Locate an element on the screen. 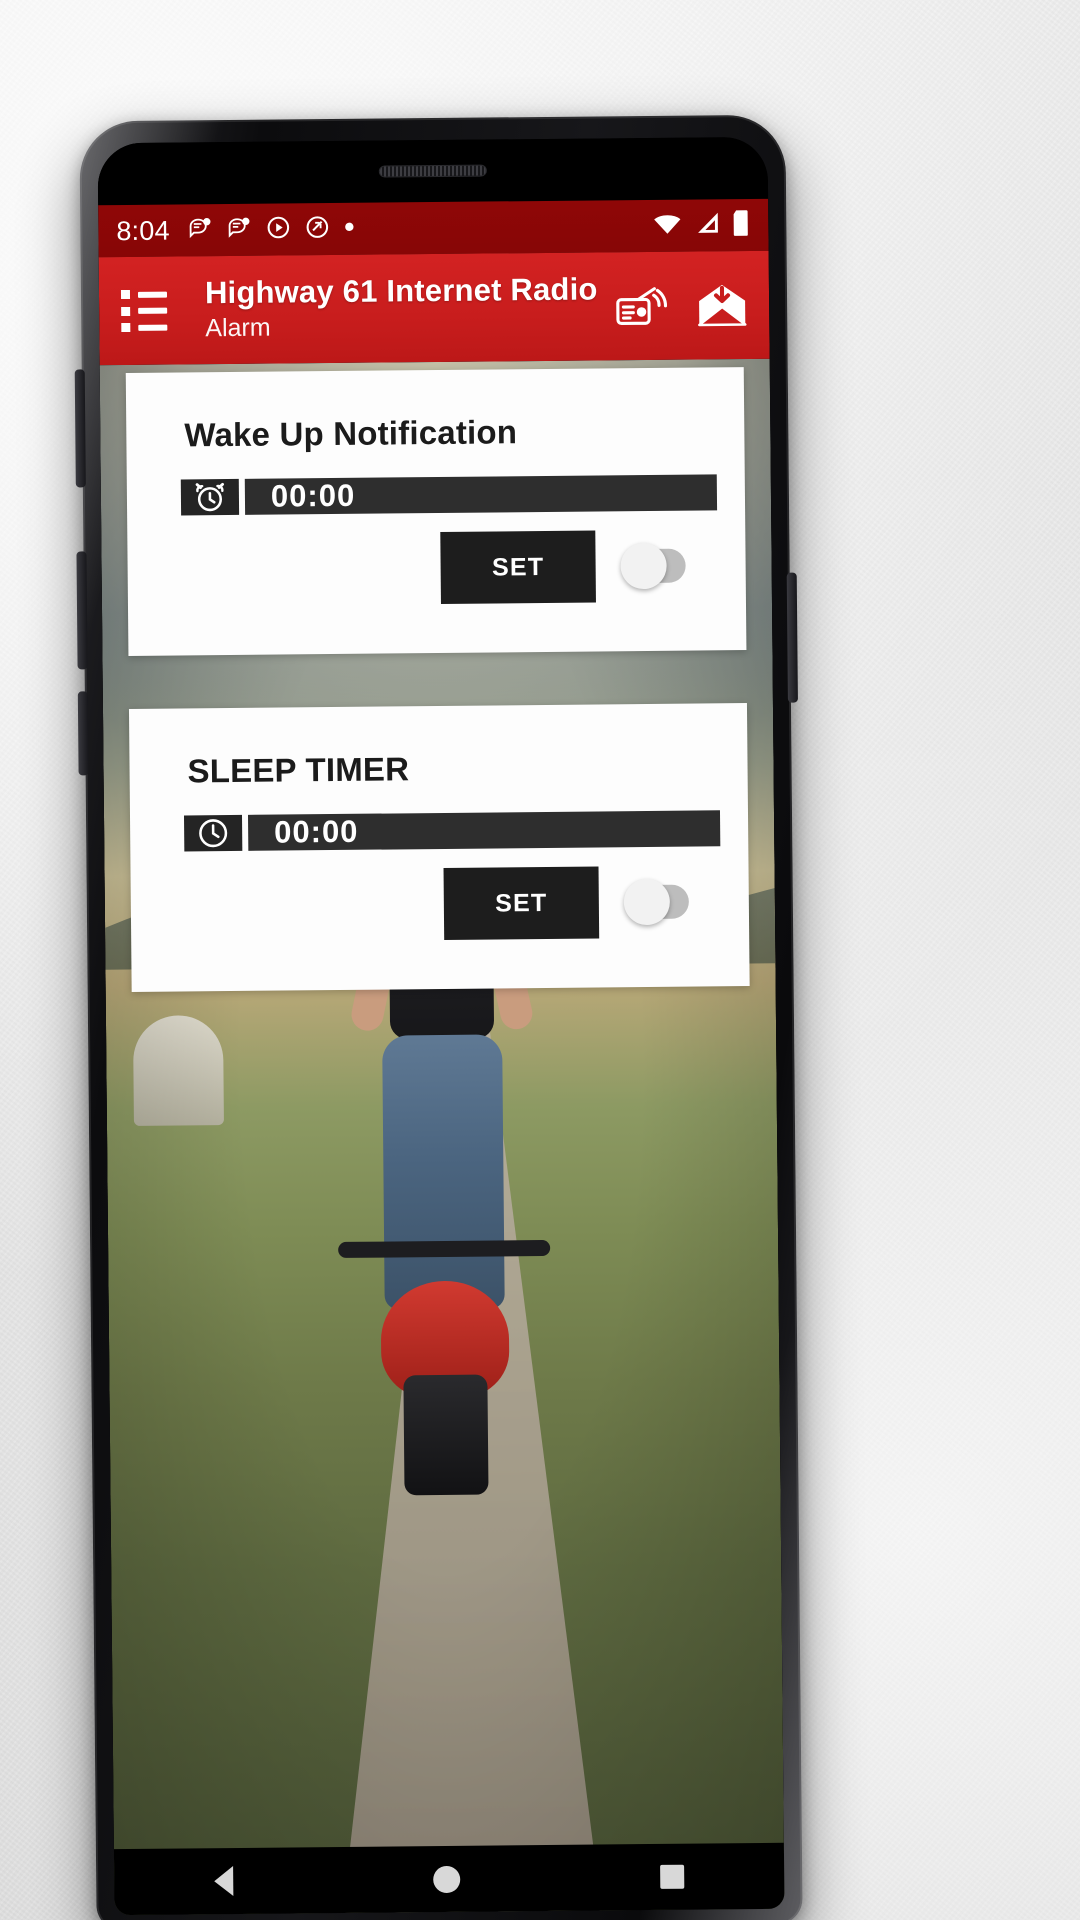  radio-icon is located at coordinates (643, 306).